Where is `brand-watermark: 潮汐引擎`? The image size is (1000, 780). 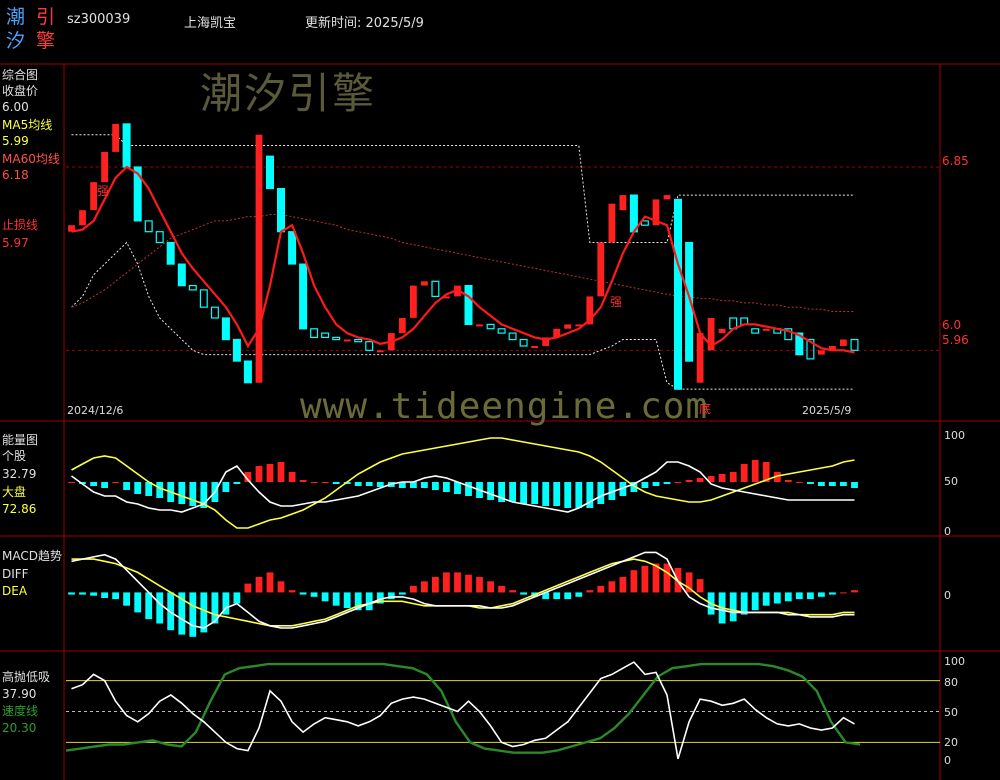 brand-watermark: 潮汐引擎 is located at coordinates (288, 93).